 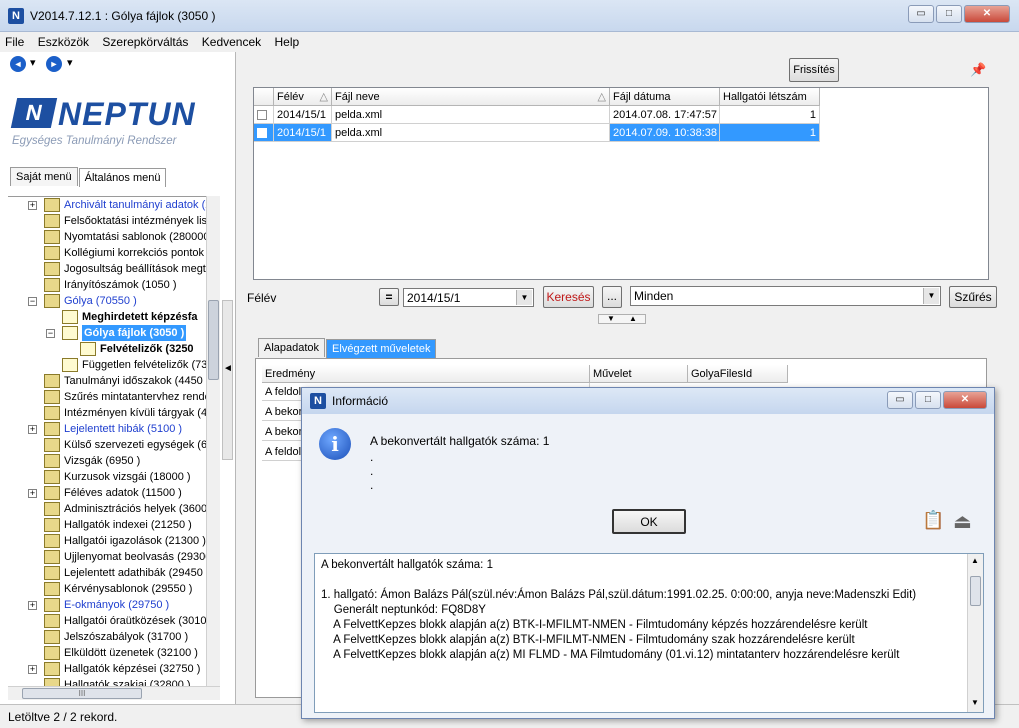 I want to click on tab-altalanos-menu: Általános menü, so click(x=122, y=177).